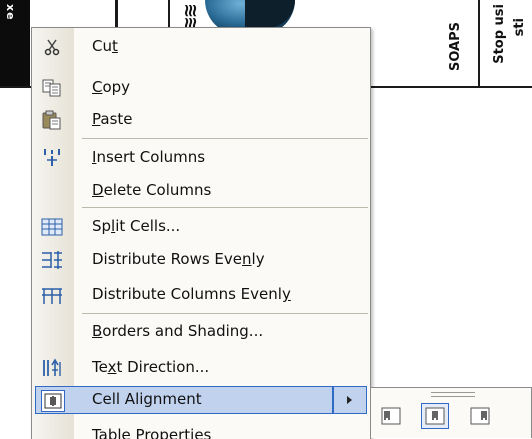  Describe the element at coordinates (453, 394) in the screenshot. I see `submenu-drag-handle` at that location.